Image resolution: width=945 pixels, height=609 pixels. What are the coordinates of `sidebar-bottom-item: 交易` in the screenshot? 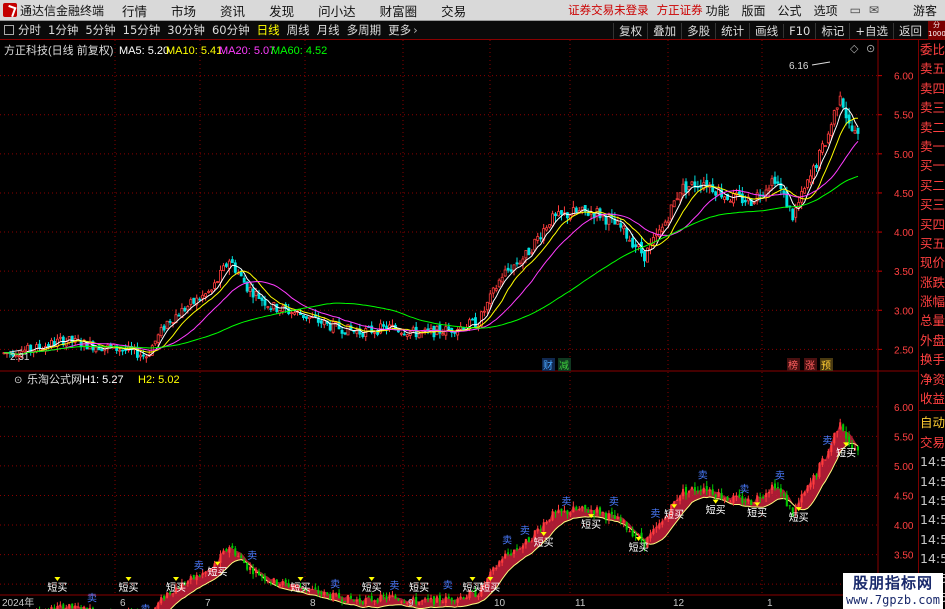 It's located at (932, 442).